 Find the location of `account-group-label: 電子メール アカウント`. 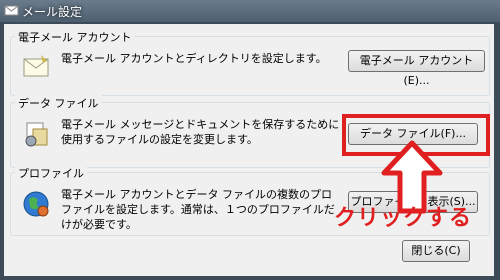

account-group-label: 電子メール アカウント is located at coordinates (75, 37).